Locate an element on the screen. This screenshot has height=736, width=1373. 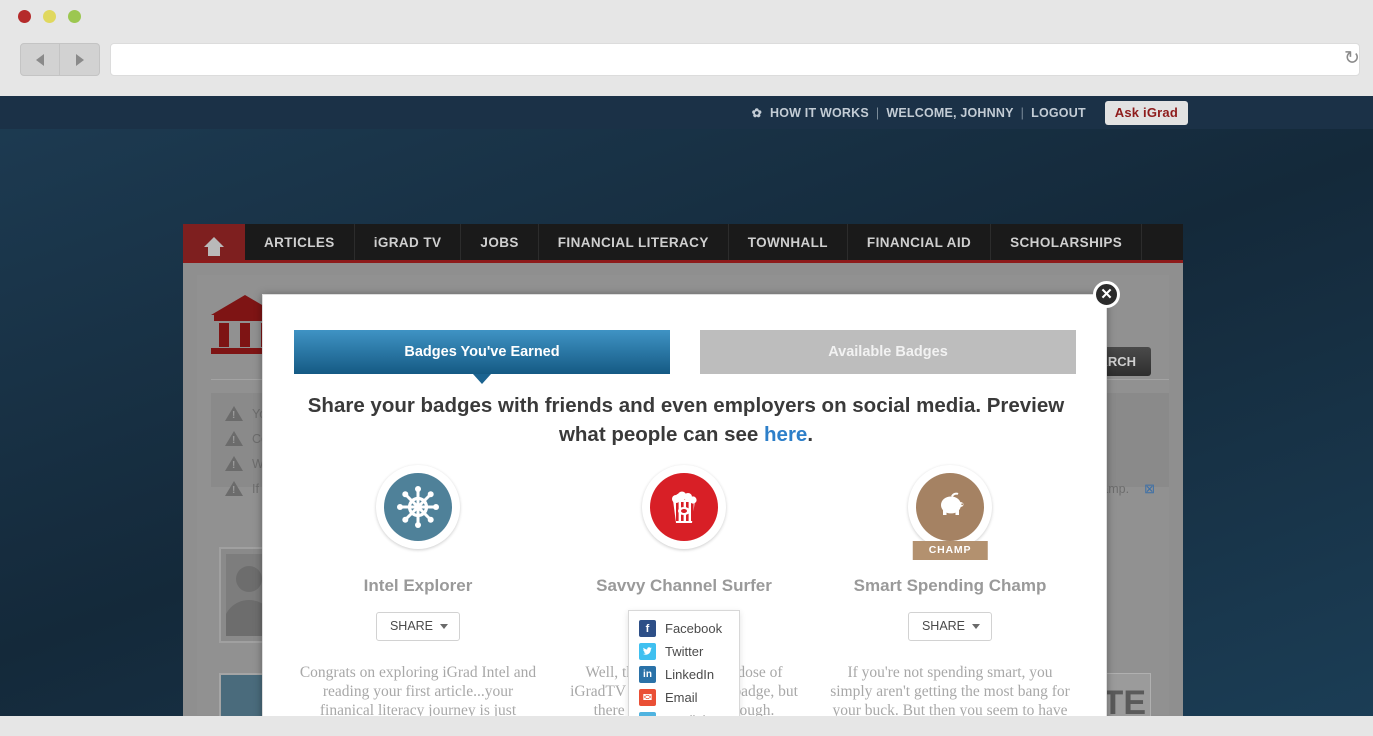
piggy-bank-icon is located at coordinates (950, 507).